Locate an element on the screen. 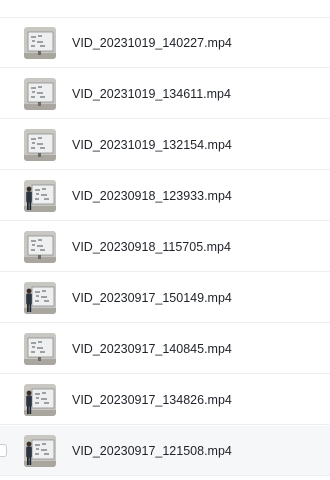  row-checkbox is located at coordinates (3, 450).